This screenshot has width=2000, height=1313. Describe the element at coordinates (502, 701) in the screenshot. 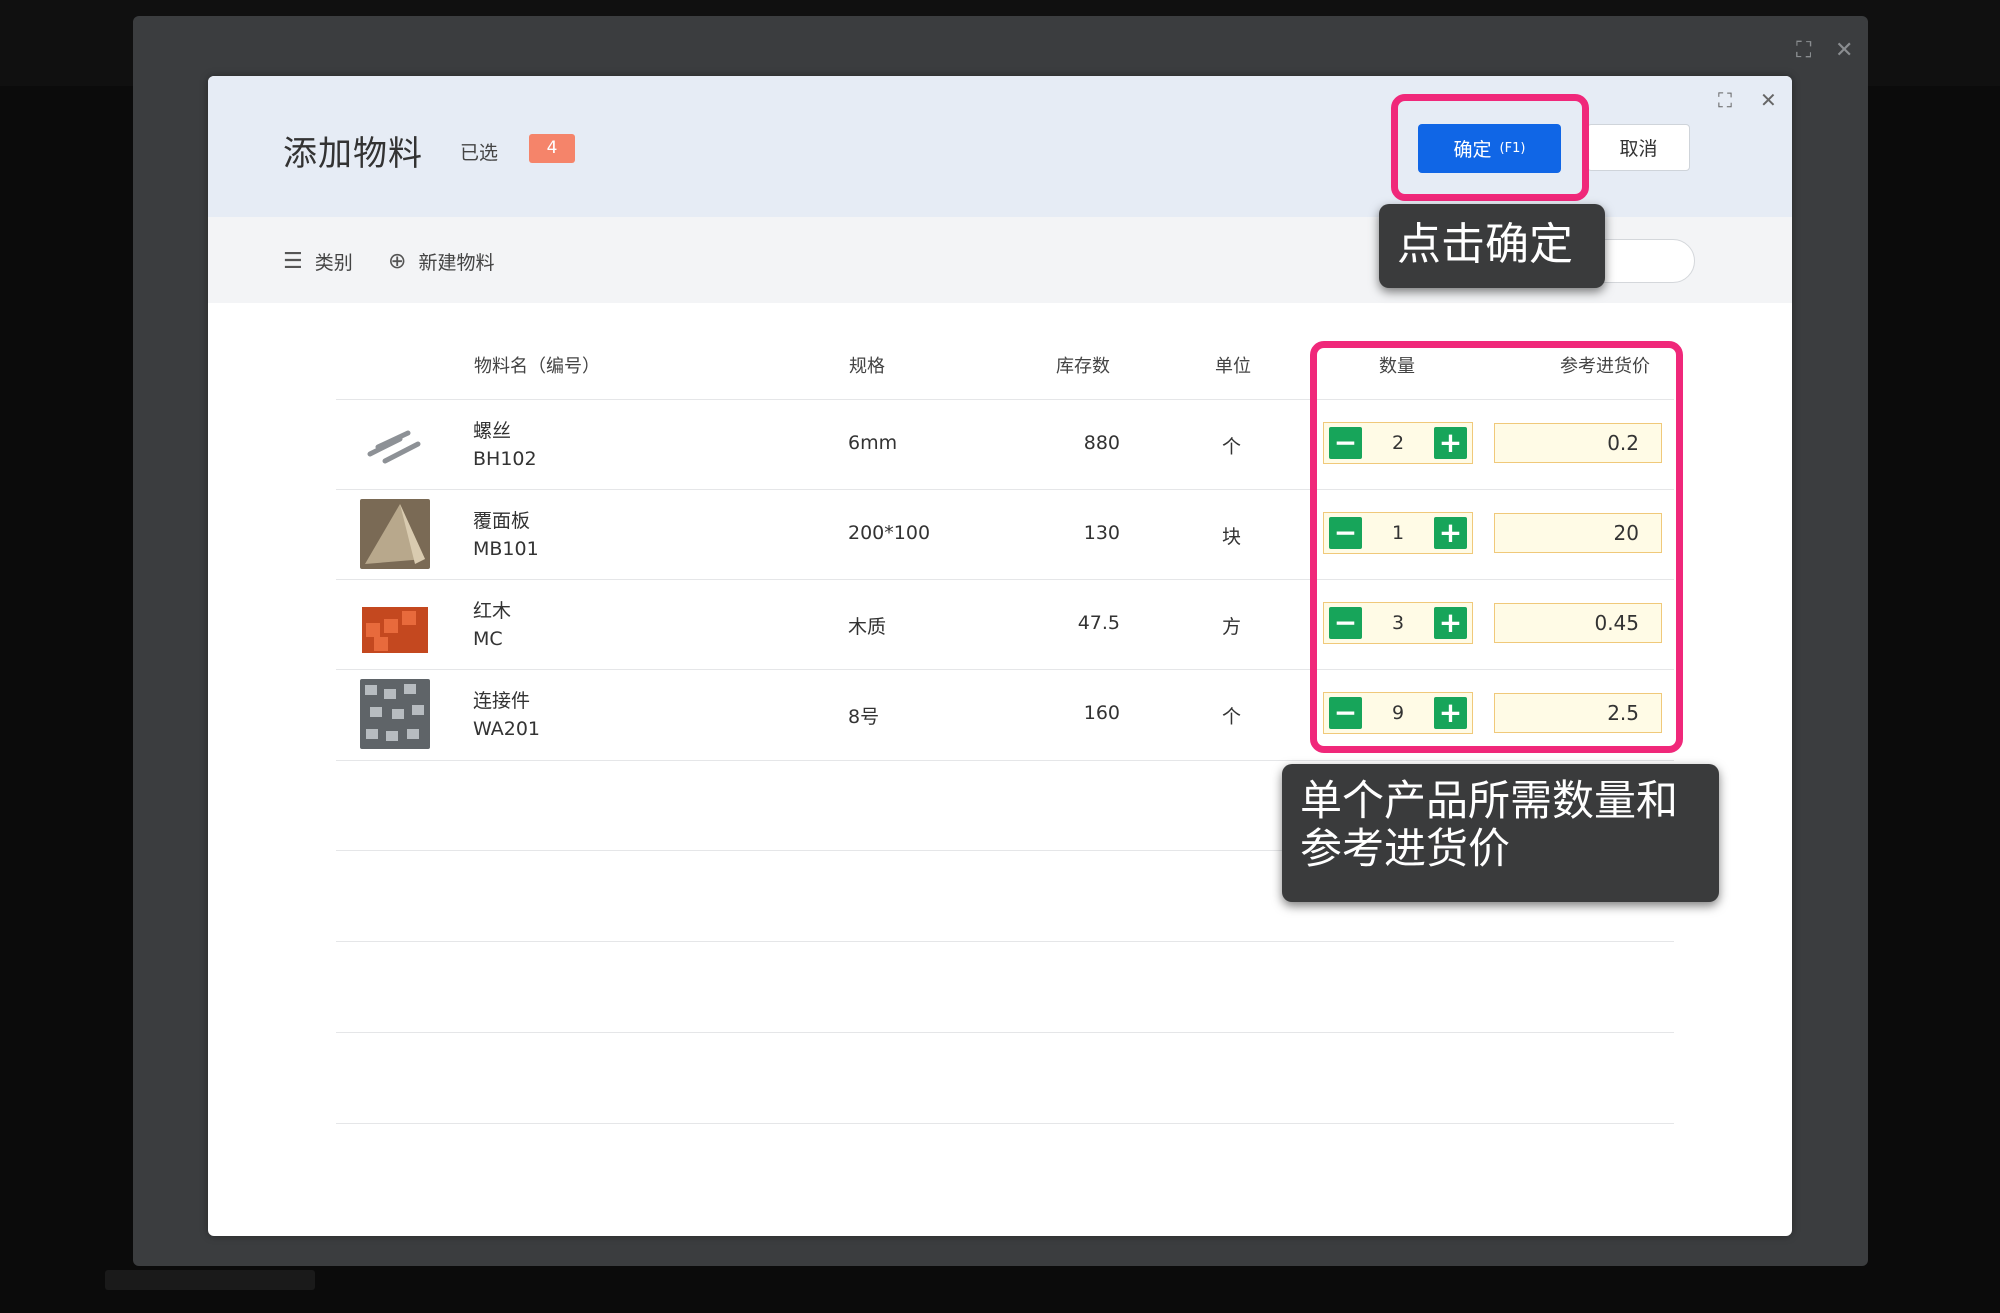

I see `material-name: 连接件` at that location.